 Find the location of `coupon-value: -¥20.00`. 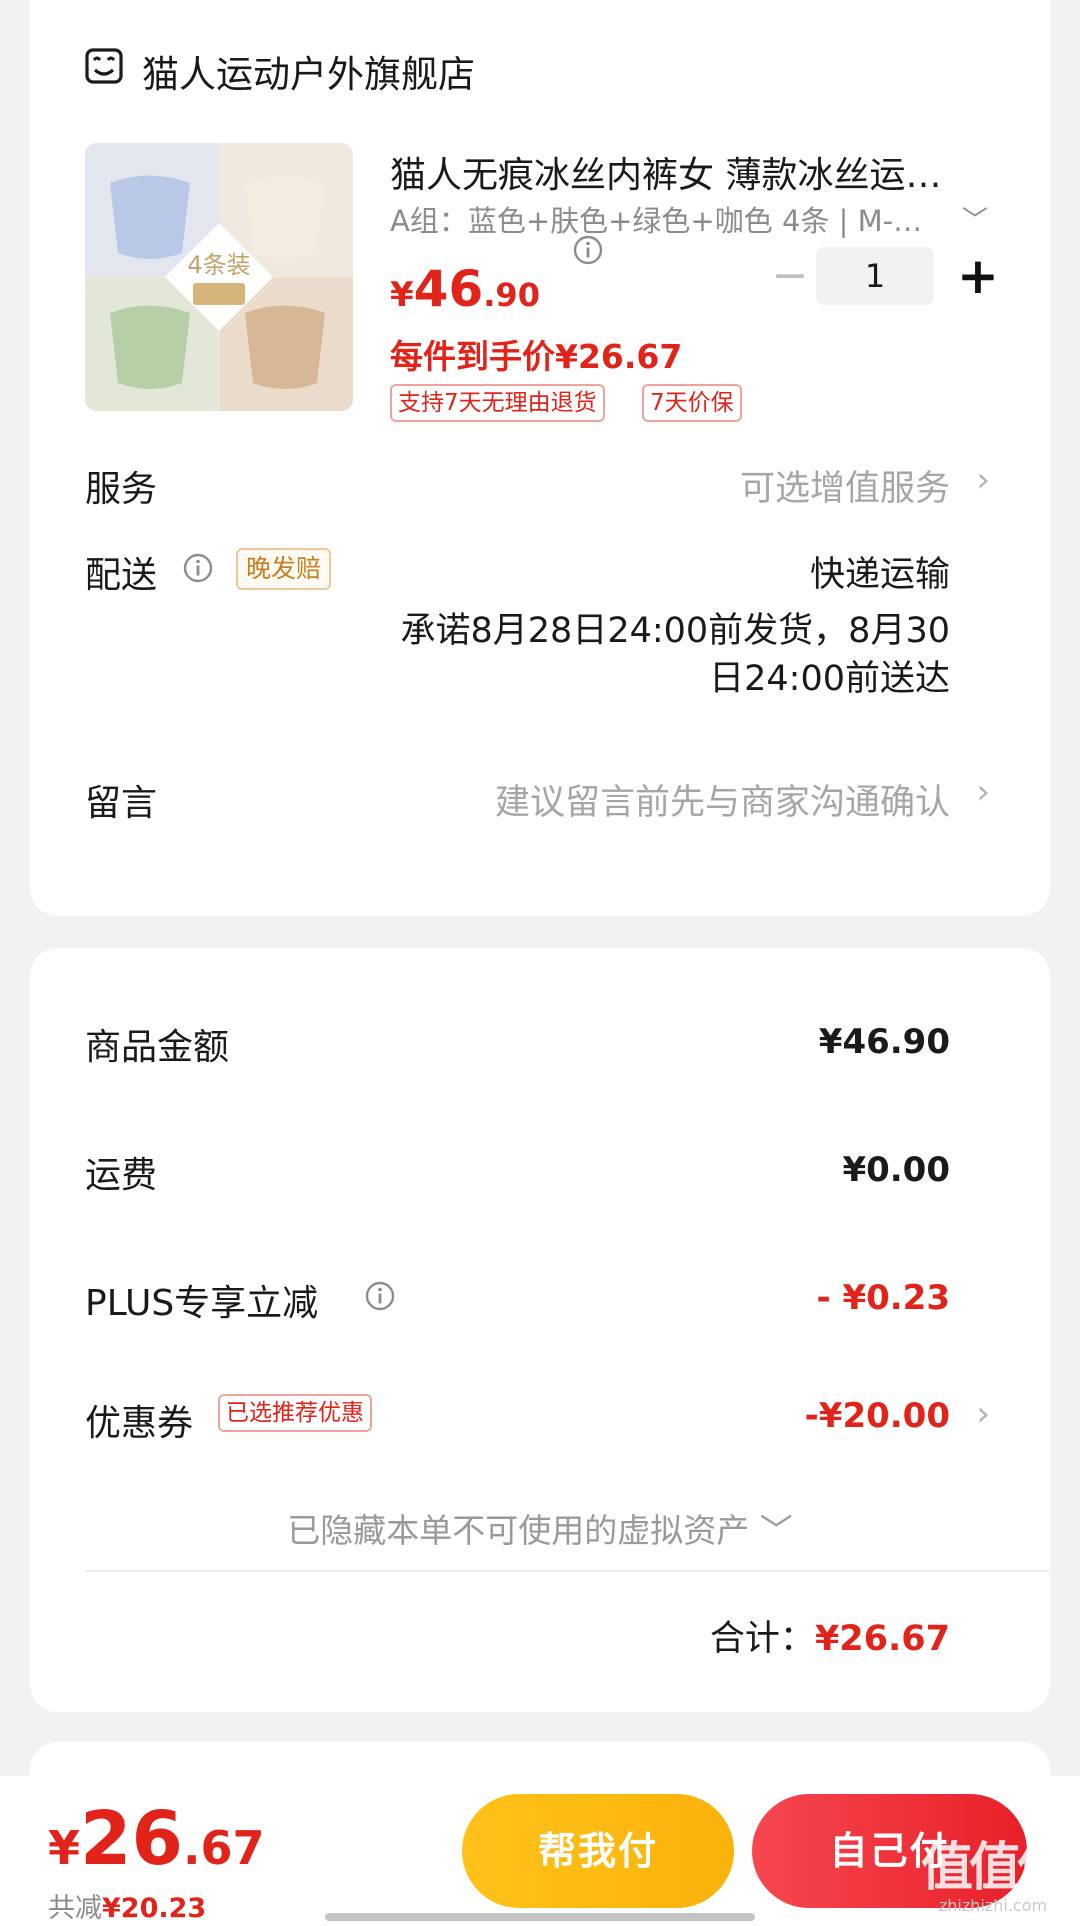

coupon-value: -¥20.00 is located at coordinates (877, 1416).